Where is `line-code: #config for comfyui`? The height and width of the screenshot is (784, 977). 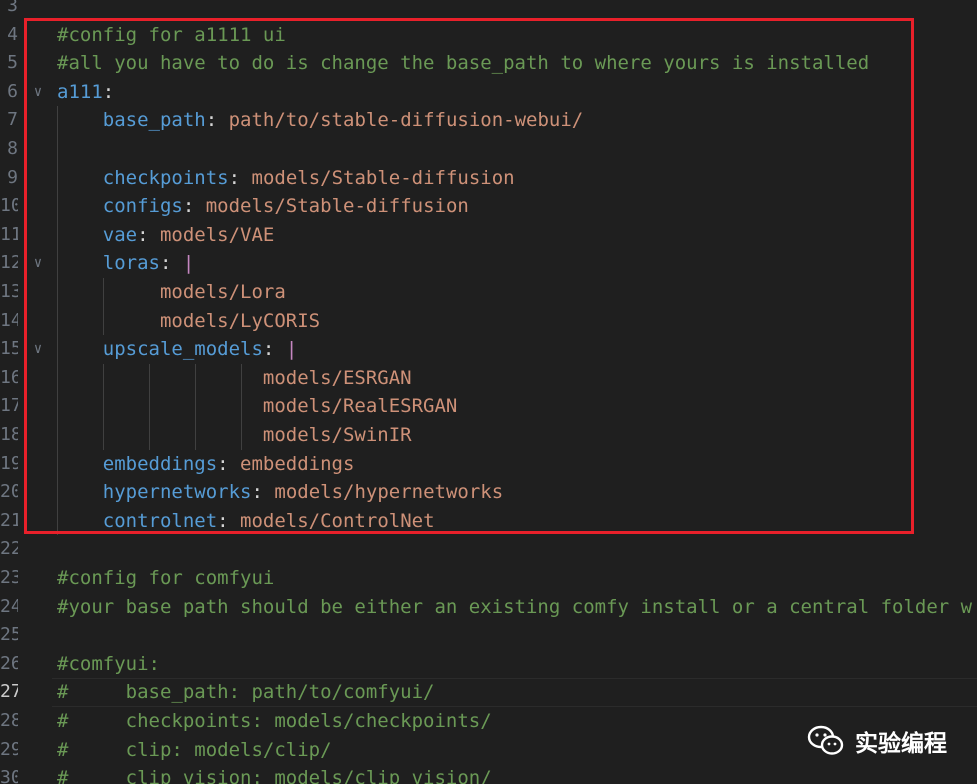 line-code: #config for comfyui is located at coordinates (165, 578).